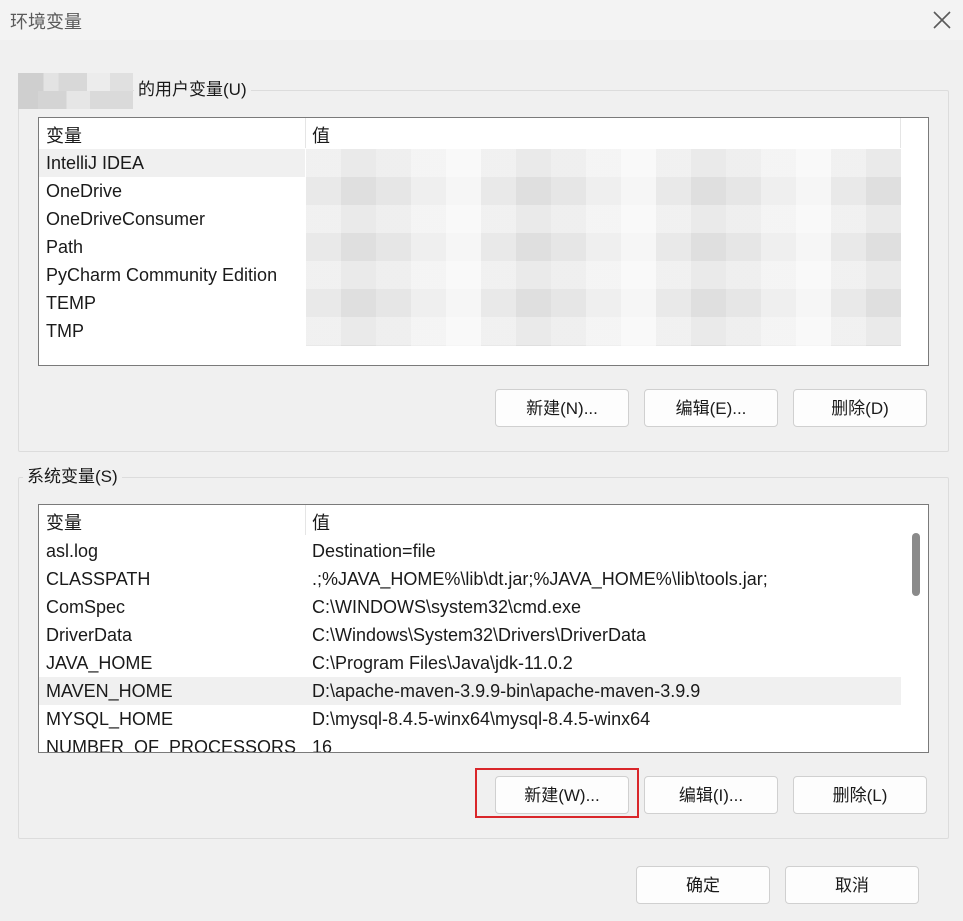  I want to click on redacted-username, so click(75, 91).